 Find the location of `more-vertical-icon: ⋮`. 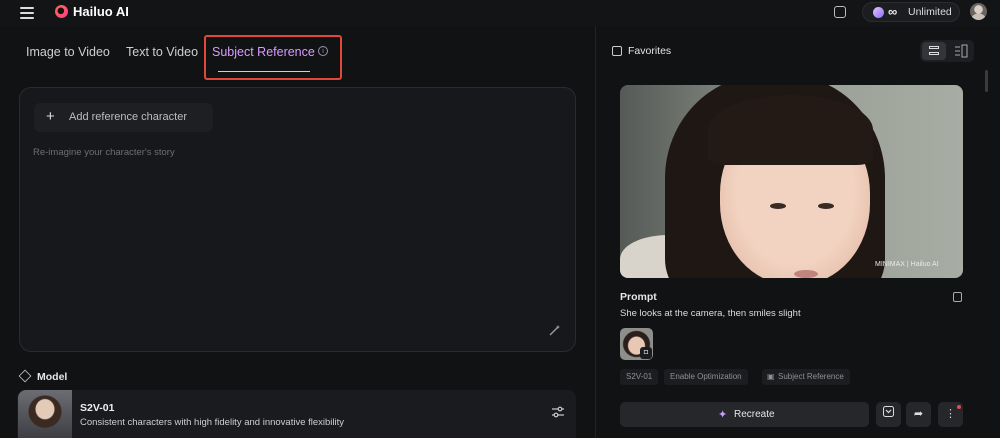

more-vertical-icon: ⋮ is located at coordinates (950, 414).